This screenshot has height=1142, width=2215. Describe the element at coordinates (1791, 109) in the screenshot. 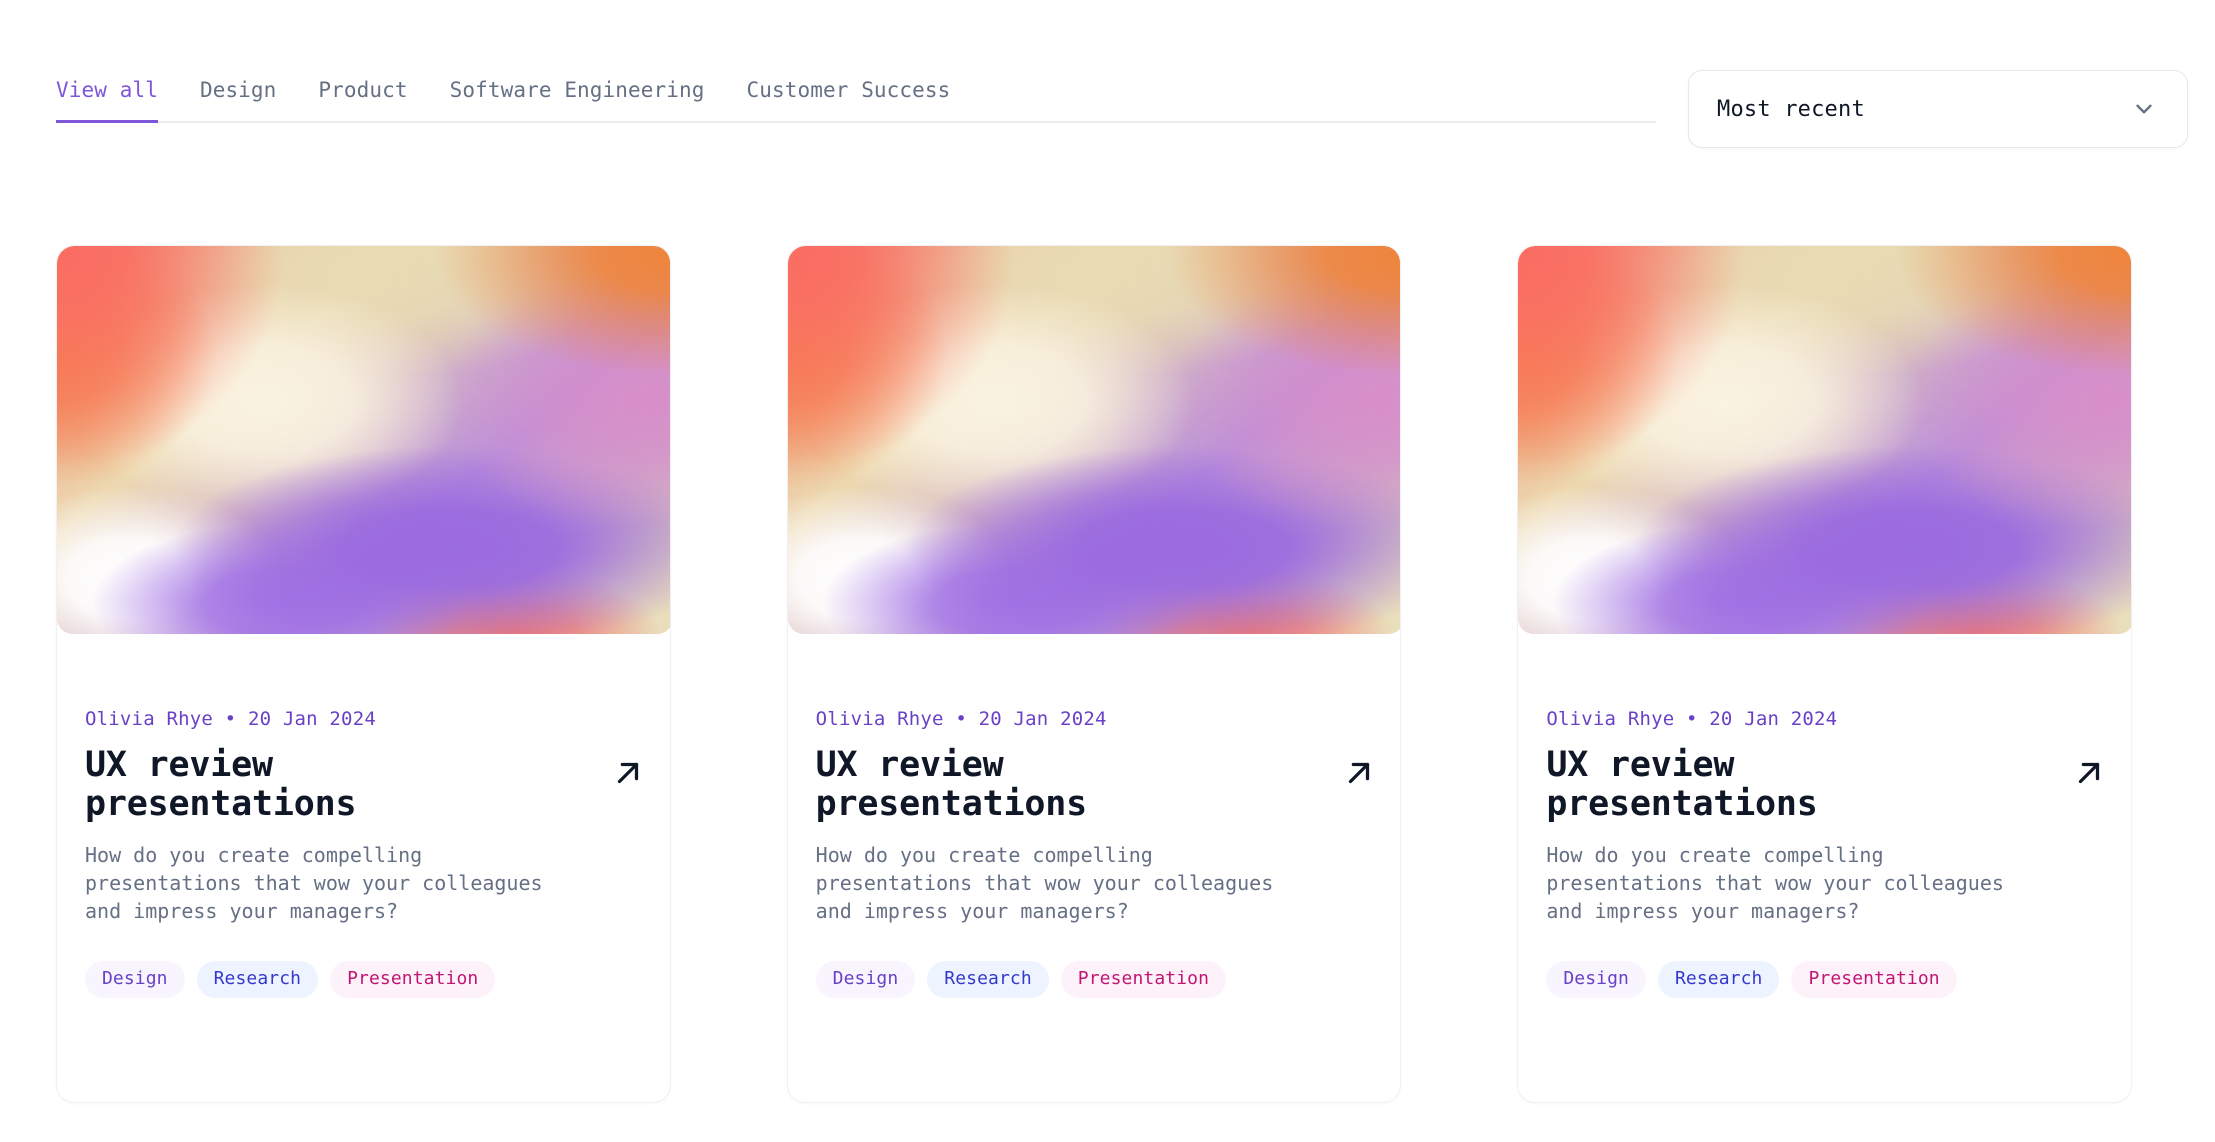

I see `sort-dropdown-value: Most recent` at that location.